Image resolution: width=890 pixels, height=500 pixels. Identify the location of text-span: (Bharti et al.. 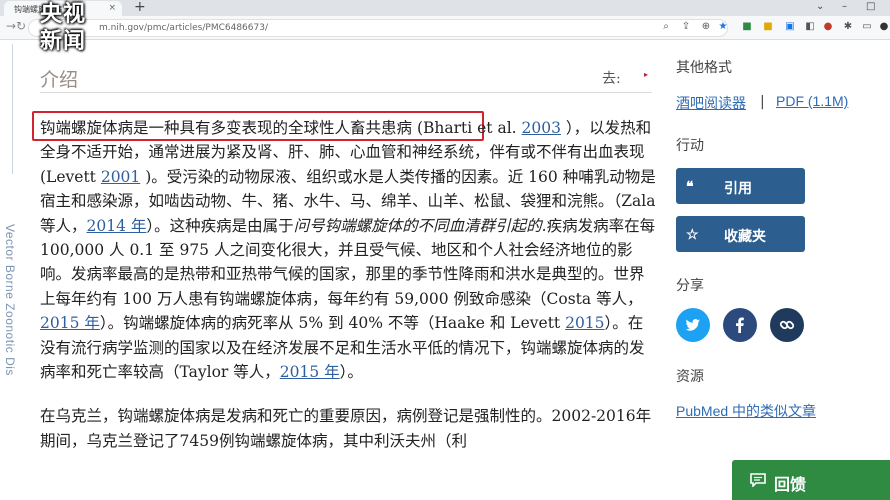
(467, 128).